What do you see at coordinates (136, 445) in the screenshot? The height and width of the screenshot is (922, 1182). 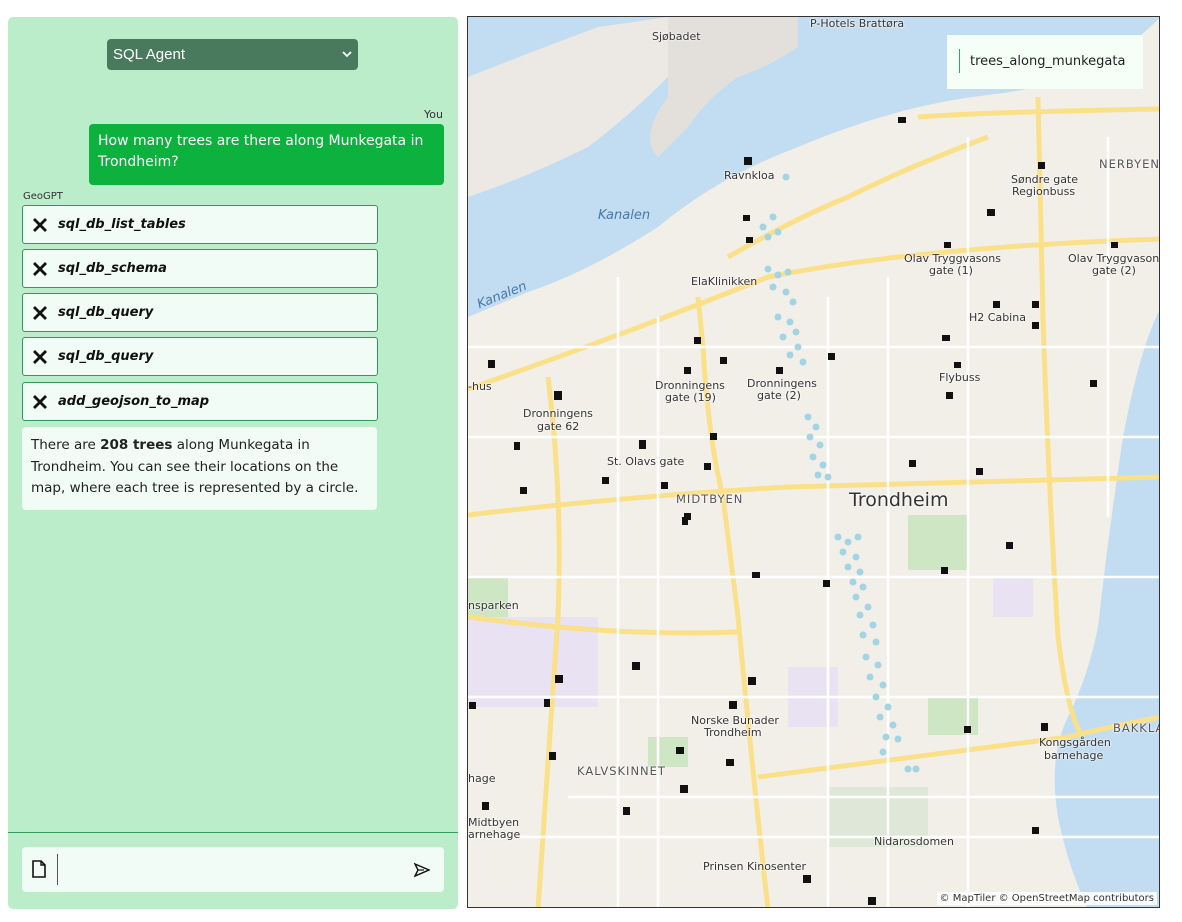 I see `answer-tree-count: 208 trees` at bounding box center [136, 445].